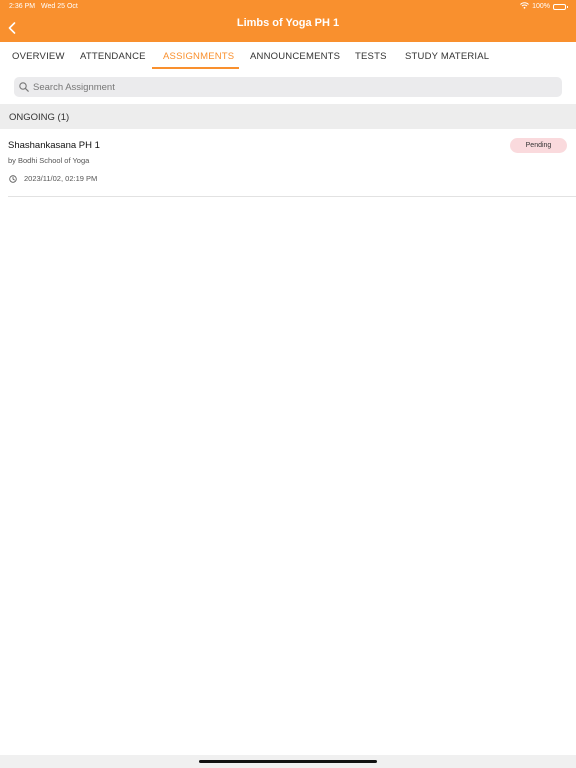 This screenshot has width=576, height=768. I want to click on tab-tests: TESTS, so click(371, 56).